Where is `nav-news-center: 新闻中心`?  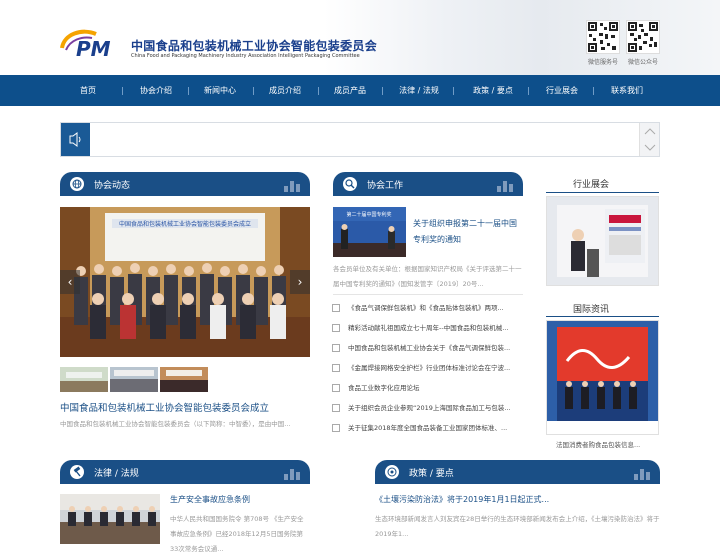
nav-news-center: 新闻中心 is located at coordinates (220, 90).